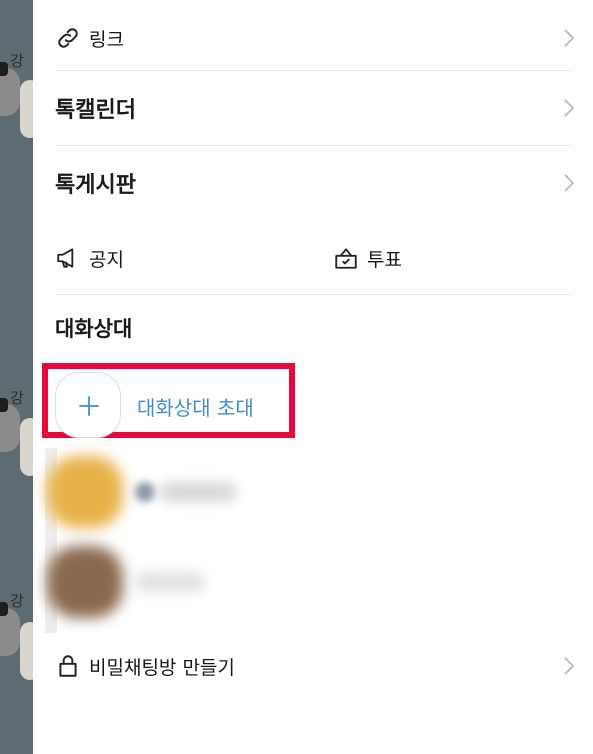 This screenshot has height=754, width=593. I want to click on menu-item-secret-chat: 비밀채팅방 만들기, so click(315, 666).